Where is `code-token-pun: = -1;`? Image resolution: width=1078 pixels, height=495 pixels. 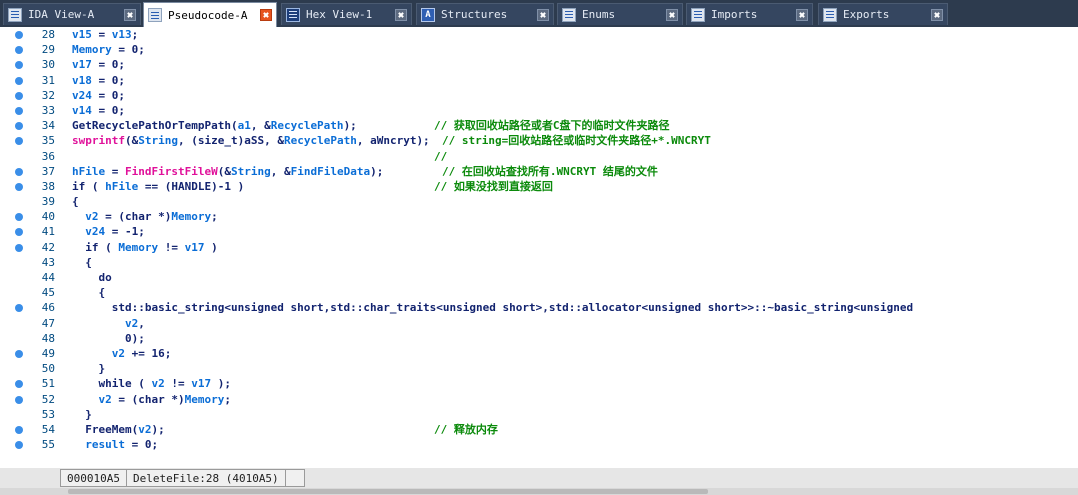
code-token-pun: = -1; is located at coordinates (125, 232).